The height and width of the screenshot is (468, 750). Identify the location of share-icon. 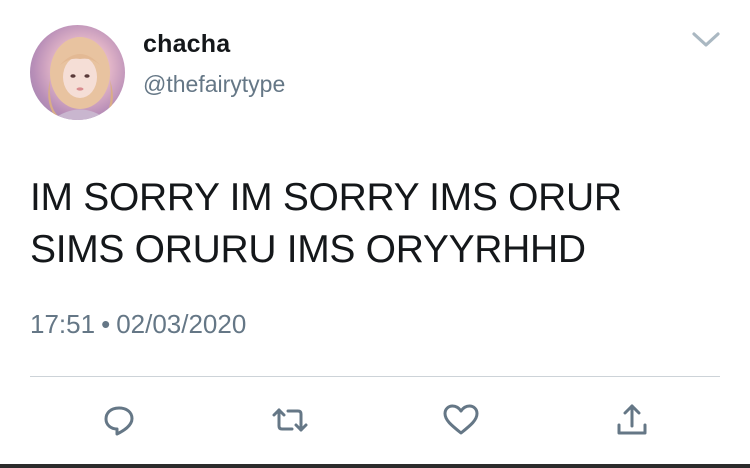
(632, 419).